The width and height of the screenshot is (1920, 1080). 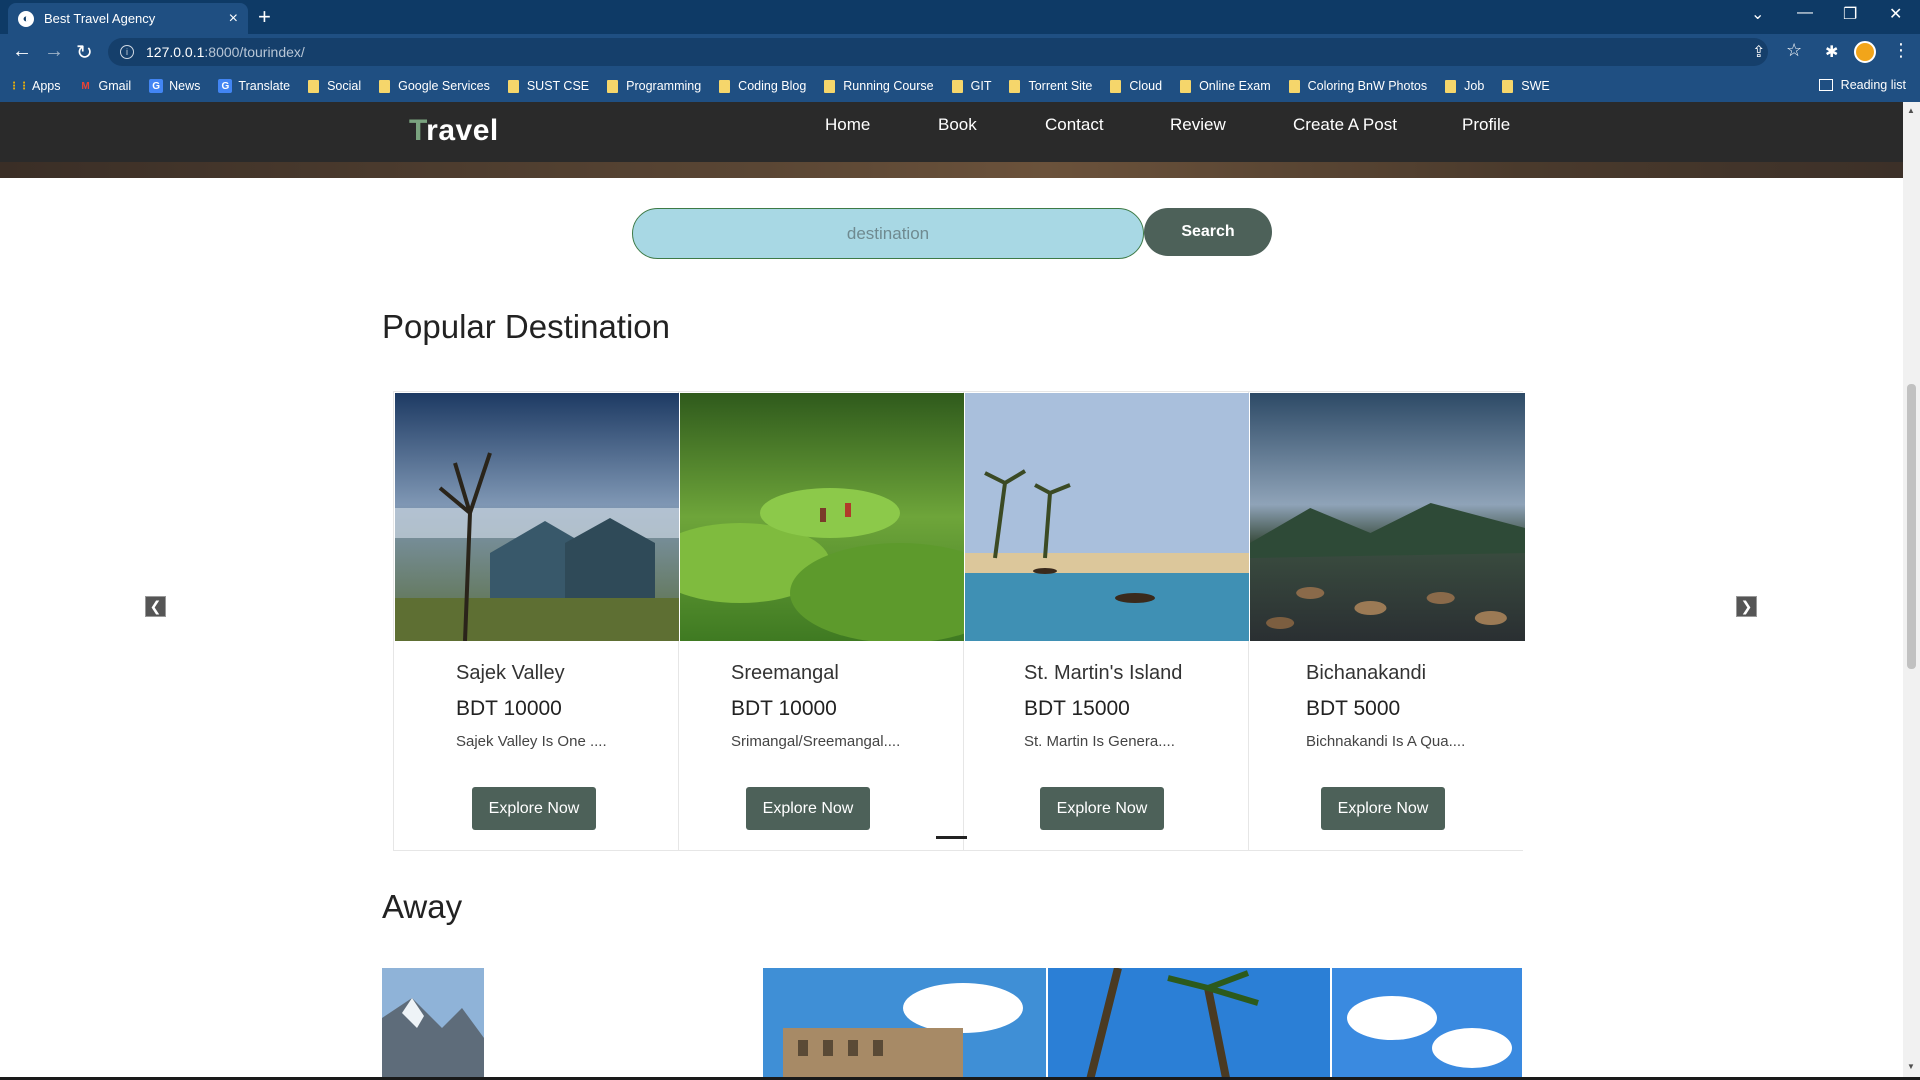 What do you see at coordinates (1746, 606) in the screenshot?
I see `carousel-next-icon: ❯` at bounding box center [1746, 606].